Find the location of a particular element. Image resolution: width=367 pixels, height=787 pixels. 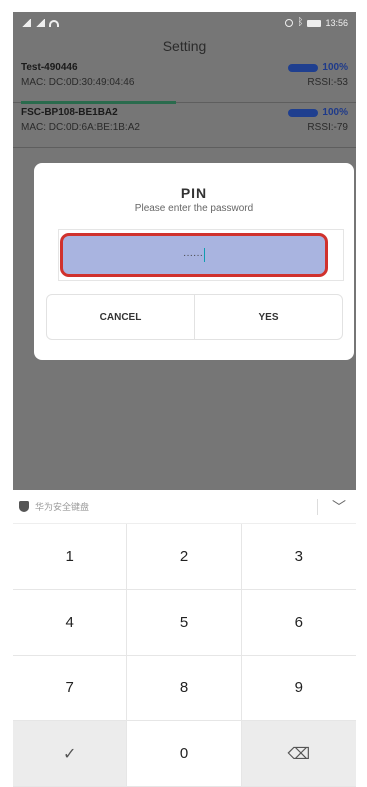

wifi-icon is located at coordinates (54, 23).